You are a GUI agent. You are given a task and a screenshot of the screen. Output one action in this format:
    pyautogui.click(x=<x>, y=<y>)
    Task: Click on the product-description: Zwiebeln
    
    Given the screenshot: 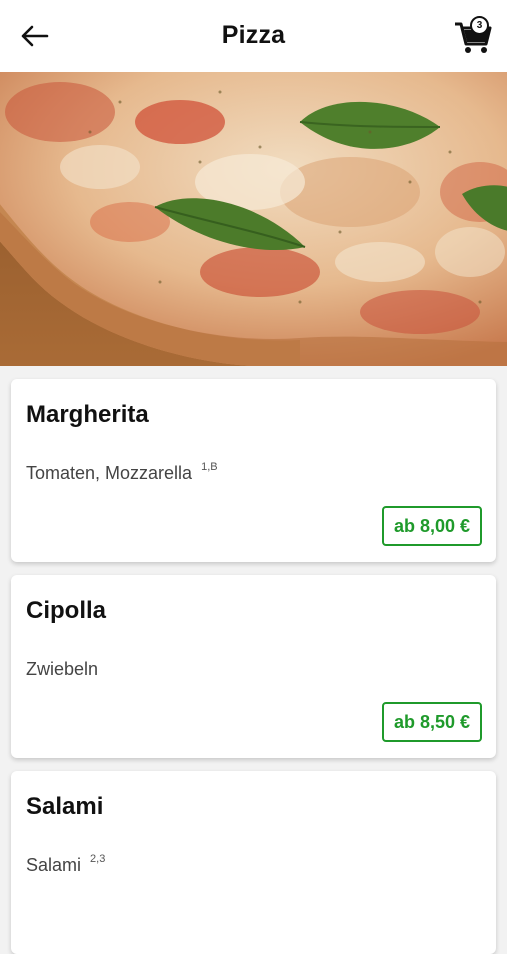 What is the action you would take?
    pyautogui.click(x=62, y=669)
    